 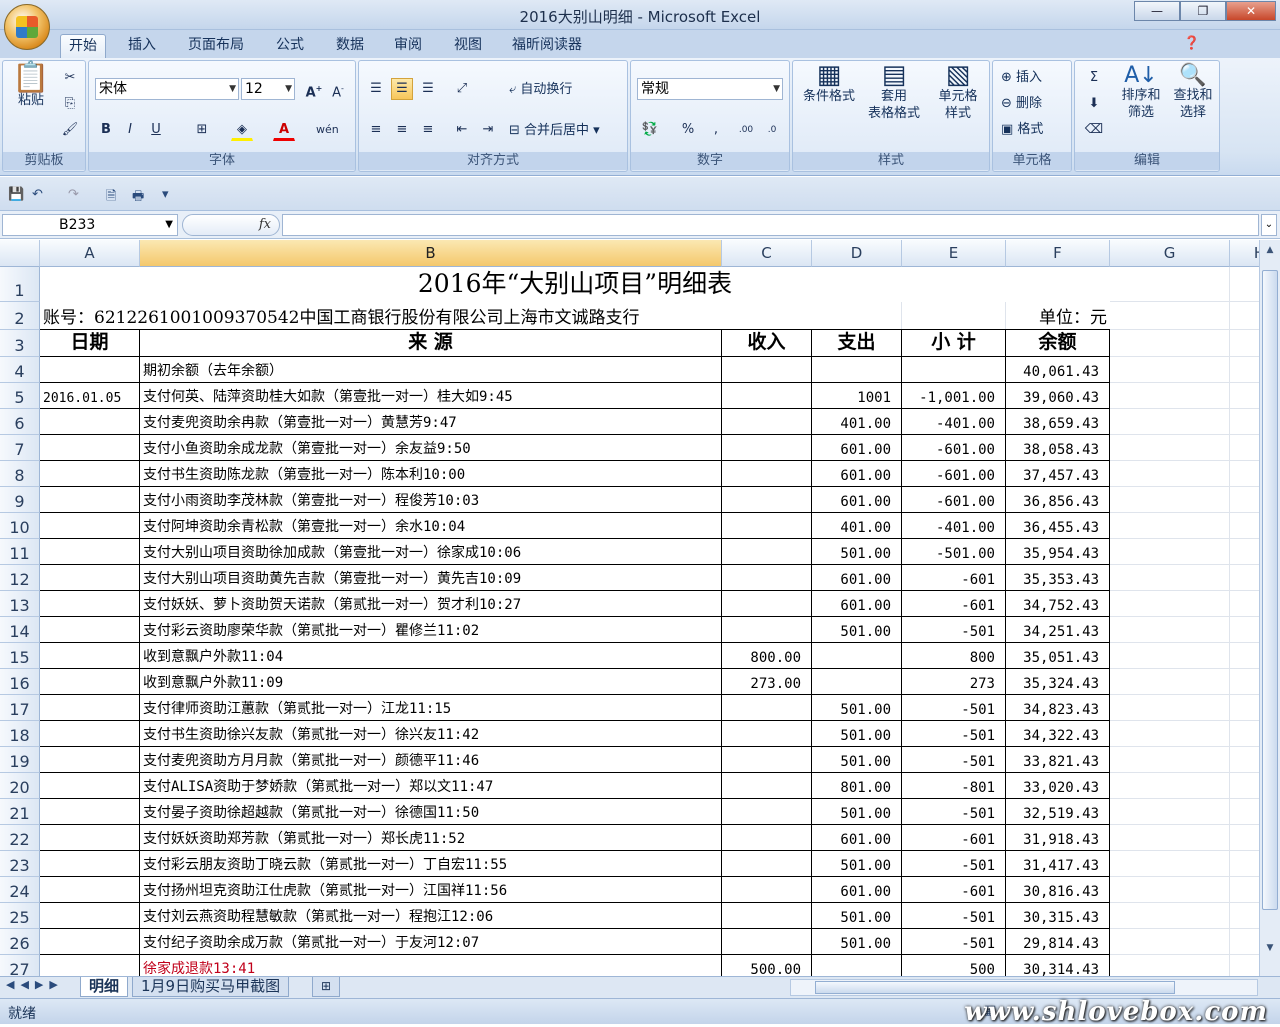 I want to click on tab-formulas: 公式, so click(x=290, y=46).